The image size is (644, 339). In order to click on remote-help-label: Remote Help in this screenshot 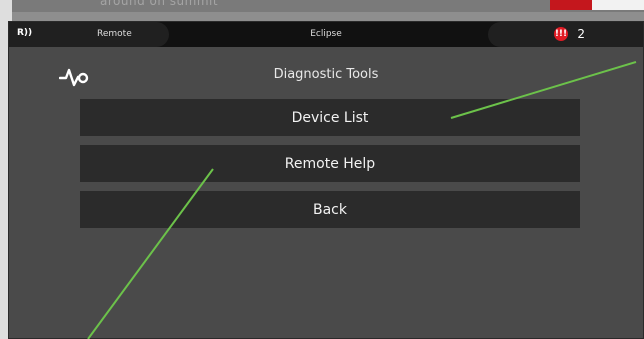, I will do `click(330, 163)`.